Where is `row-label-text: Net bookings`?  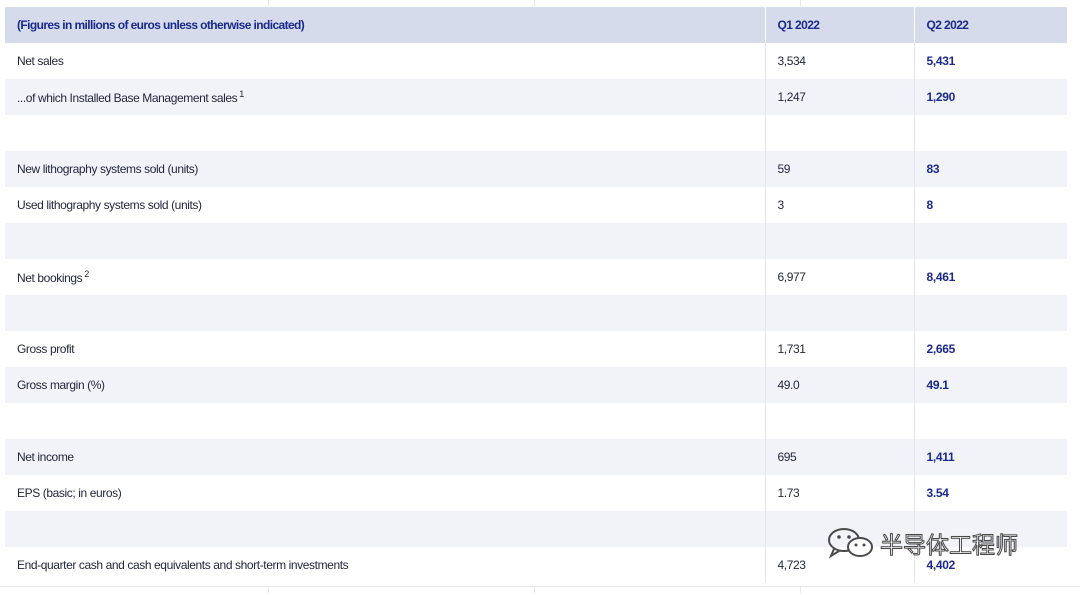 row-label-text: Net bookings is located at coordinates (50, 278).